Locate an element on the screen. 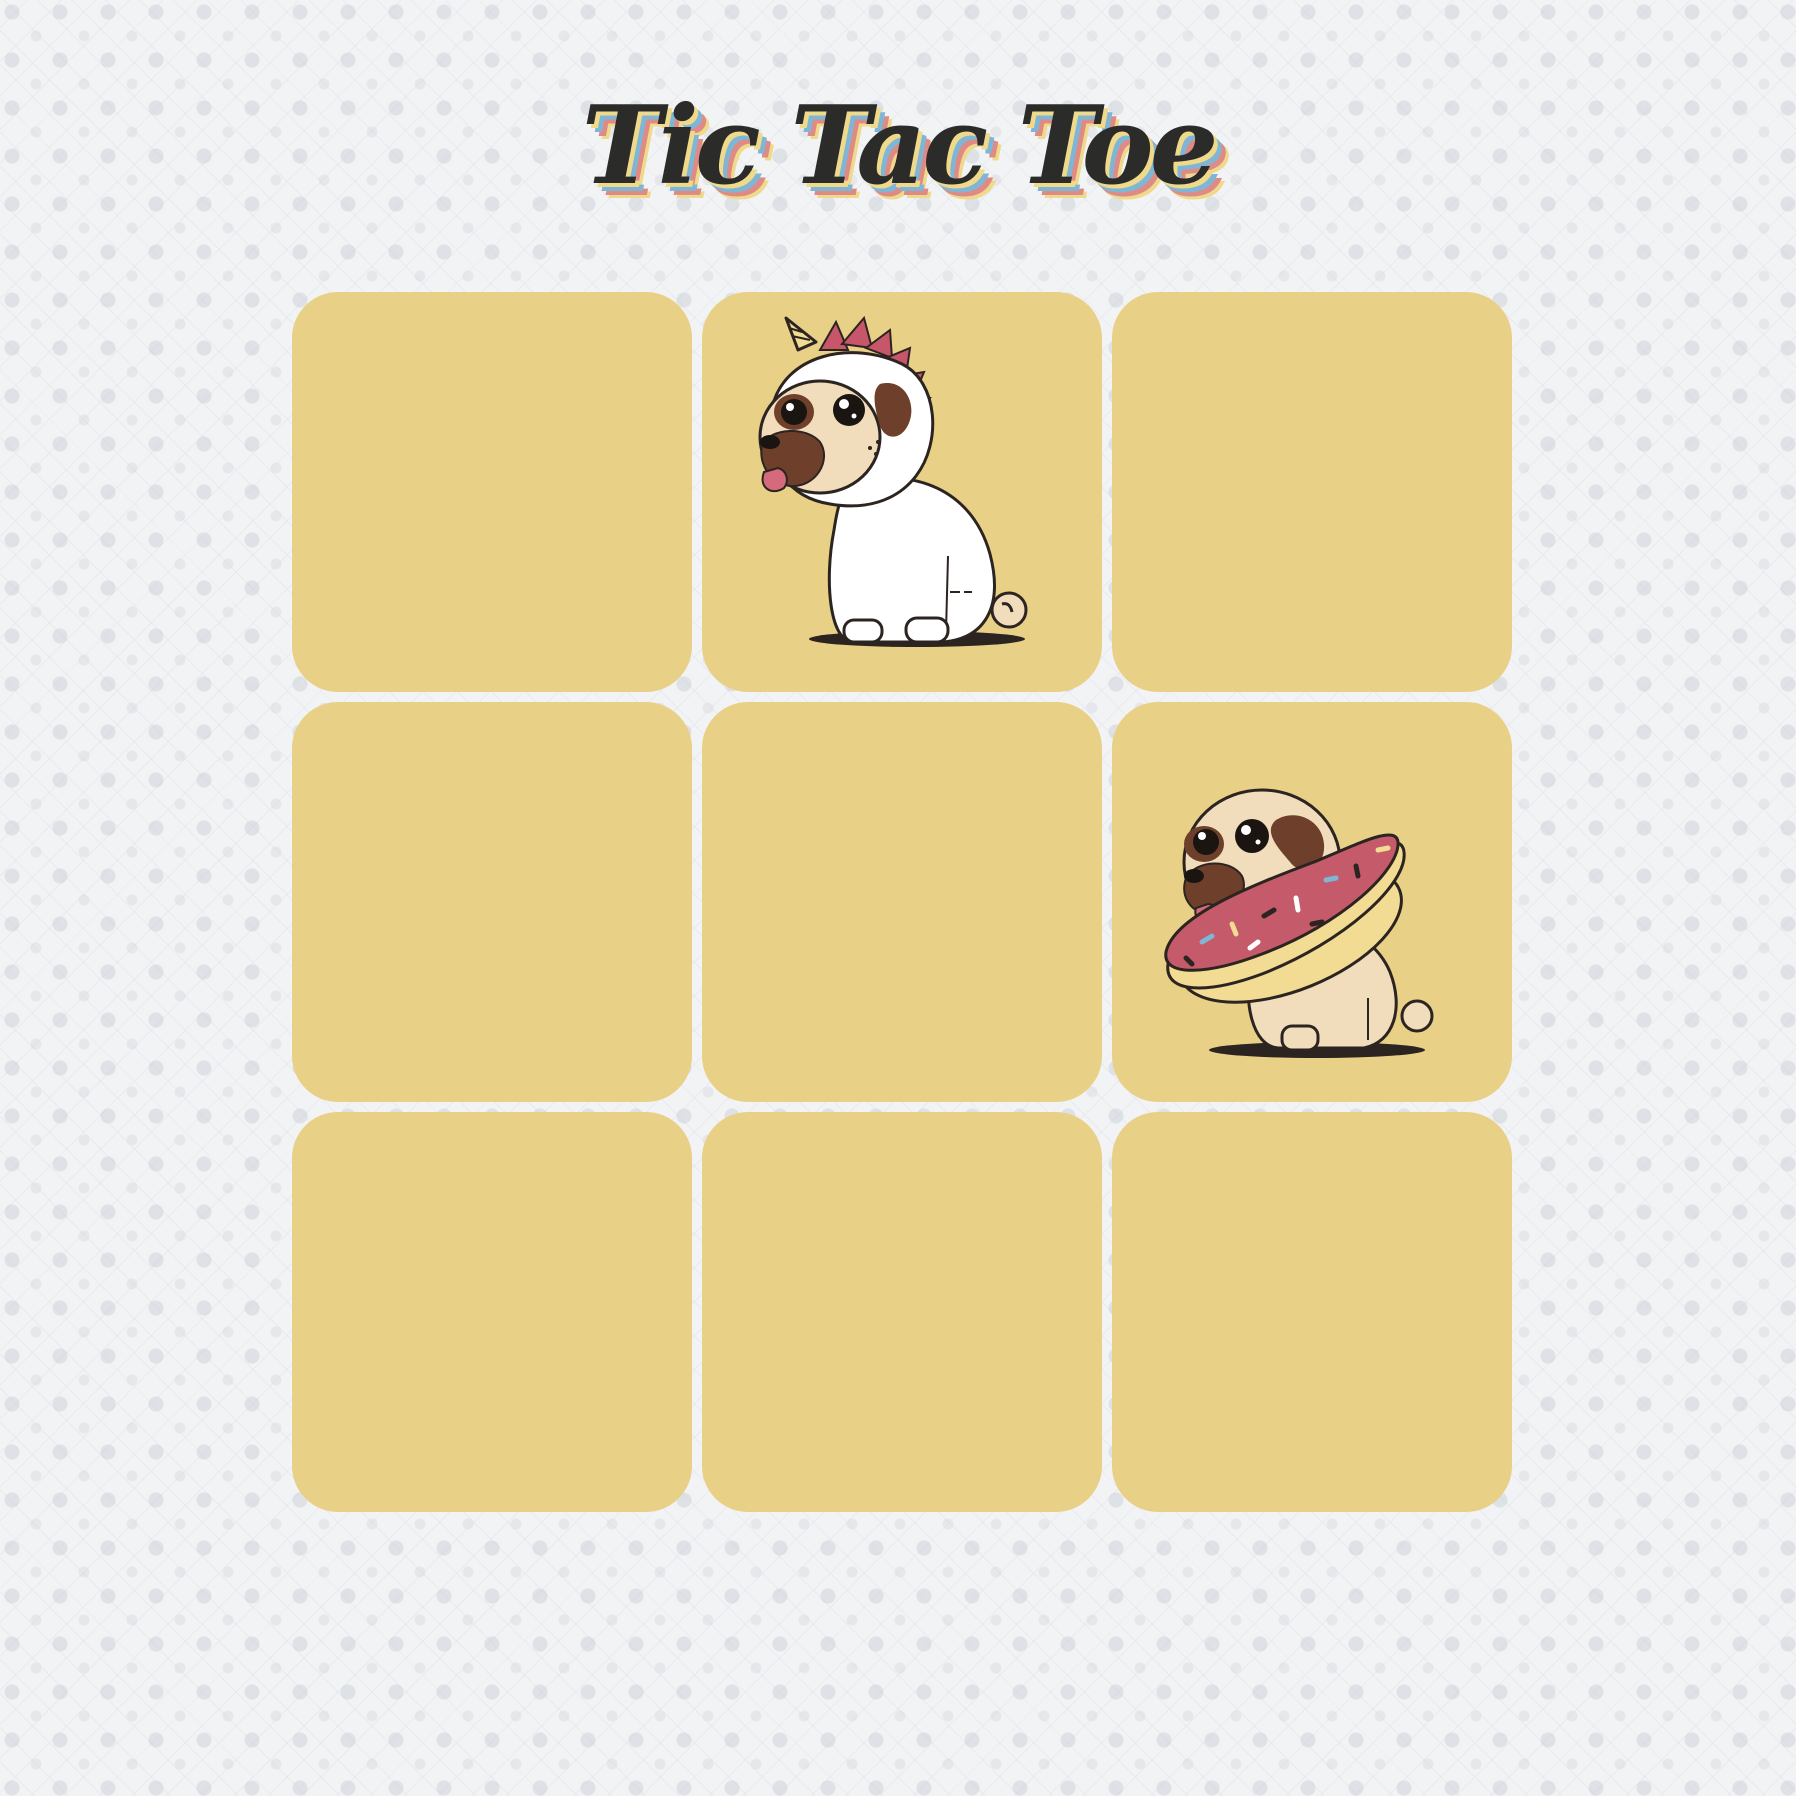 The height and width of the screenshot is (1796, 1796). donut-pug-icon is located at coordinates (1299, 923).